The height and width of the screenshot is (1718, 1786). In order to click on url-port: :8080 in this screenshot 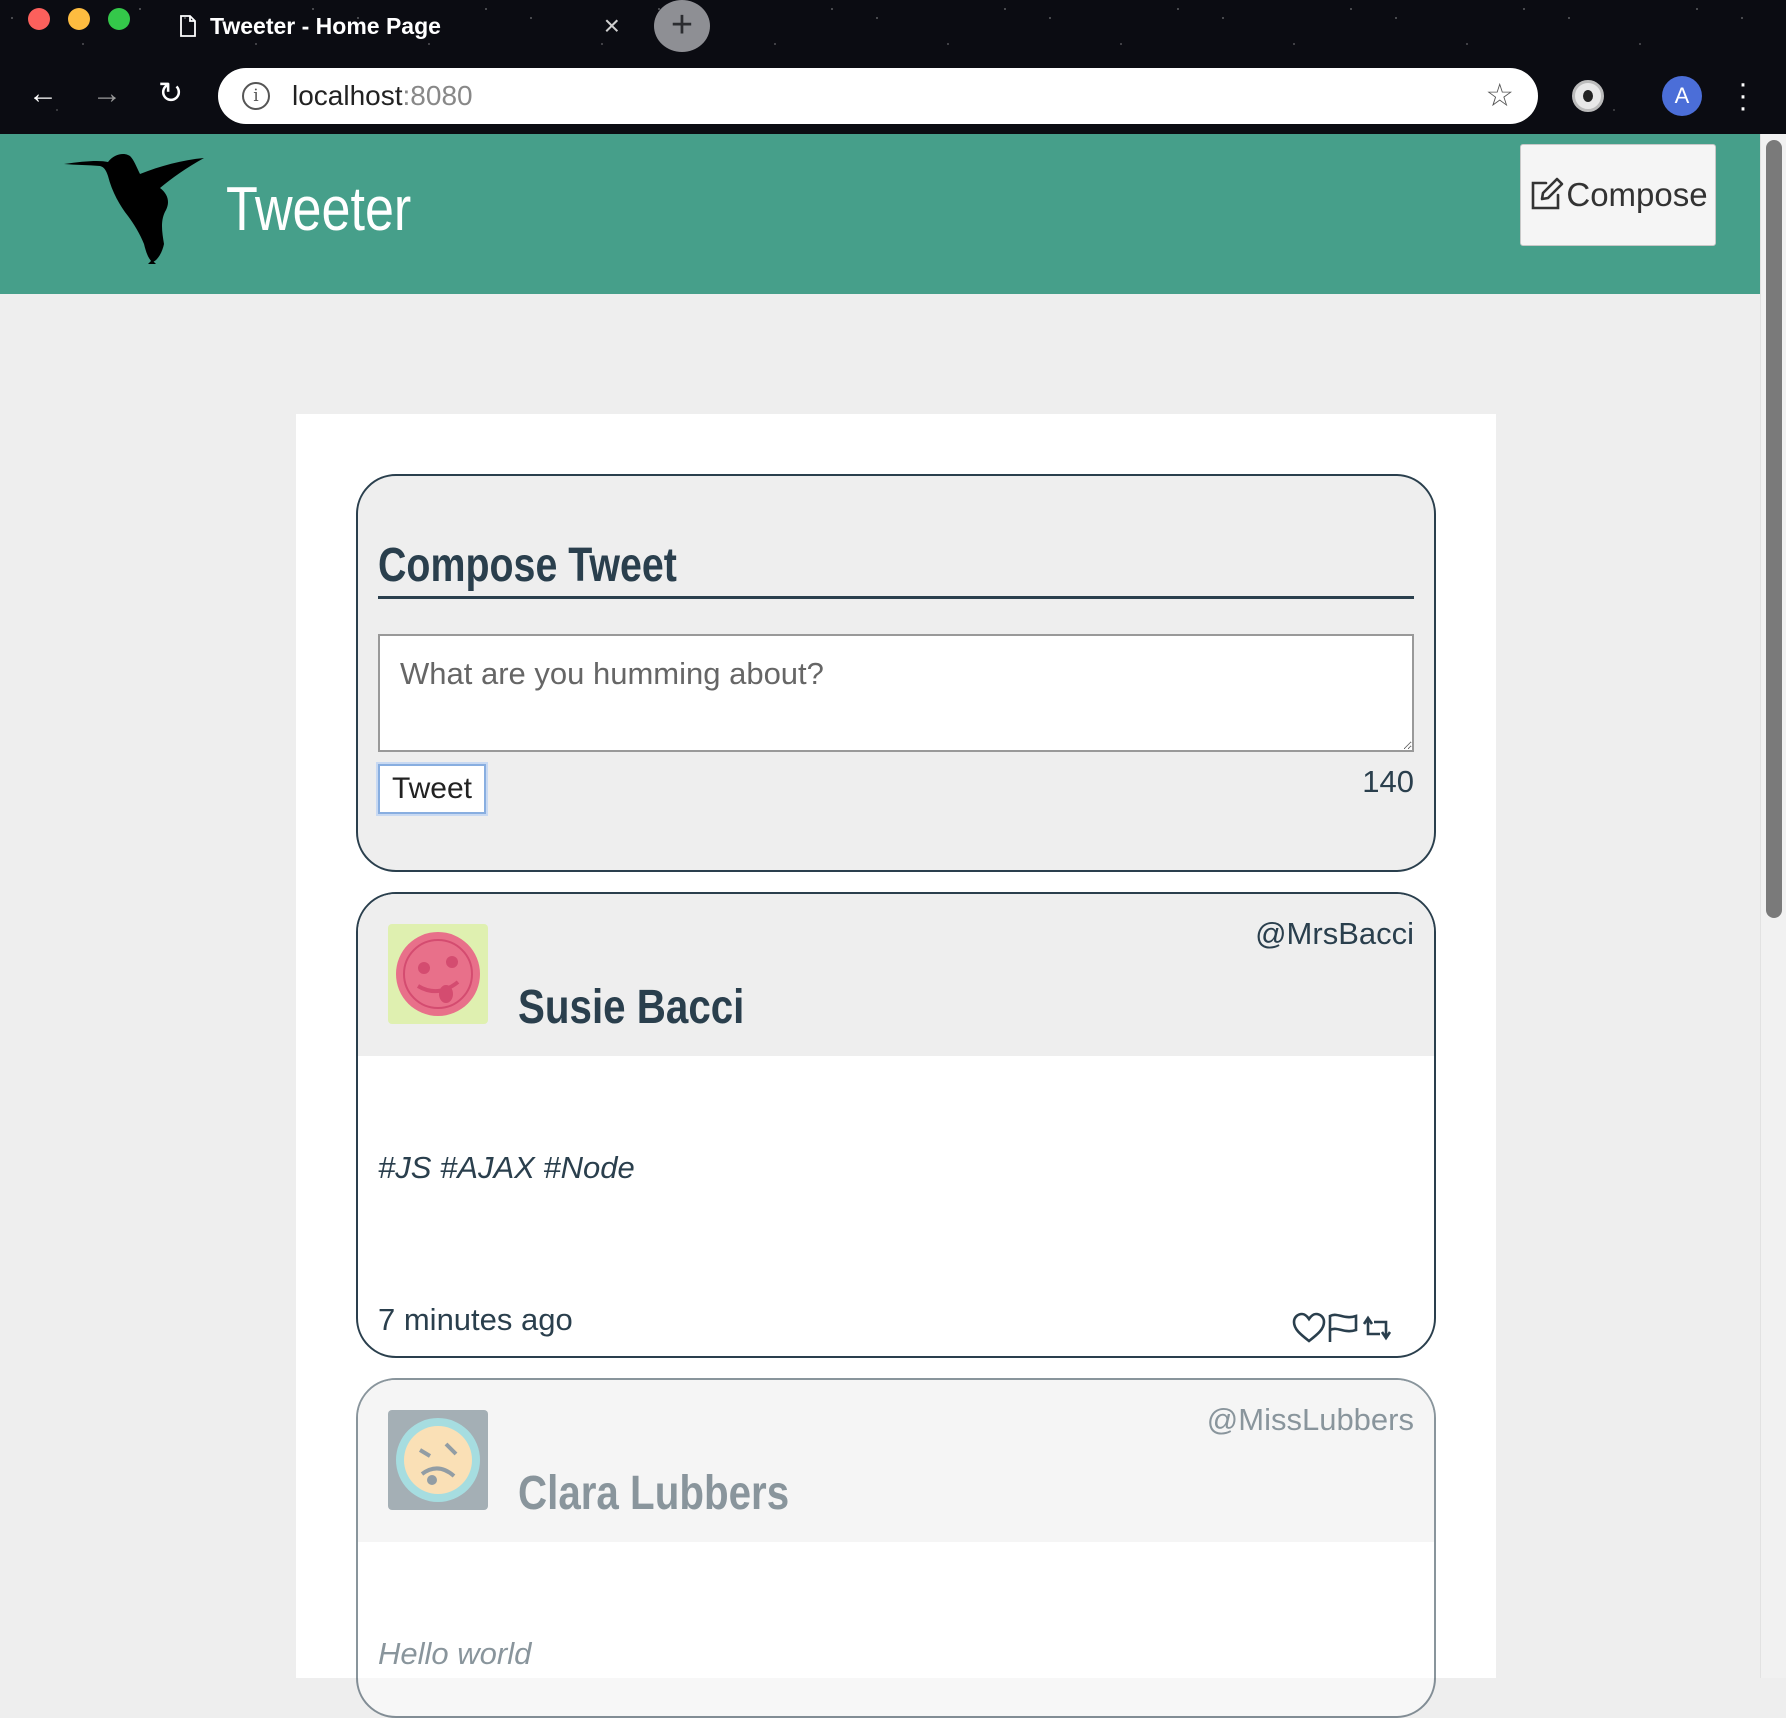, I will do `click(437, 95)`.